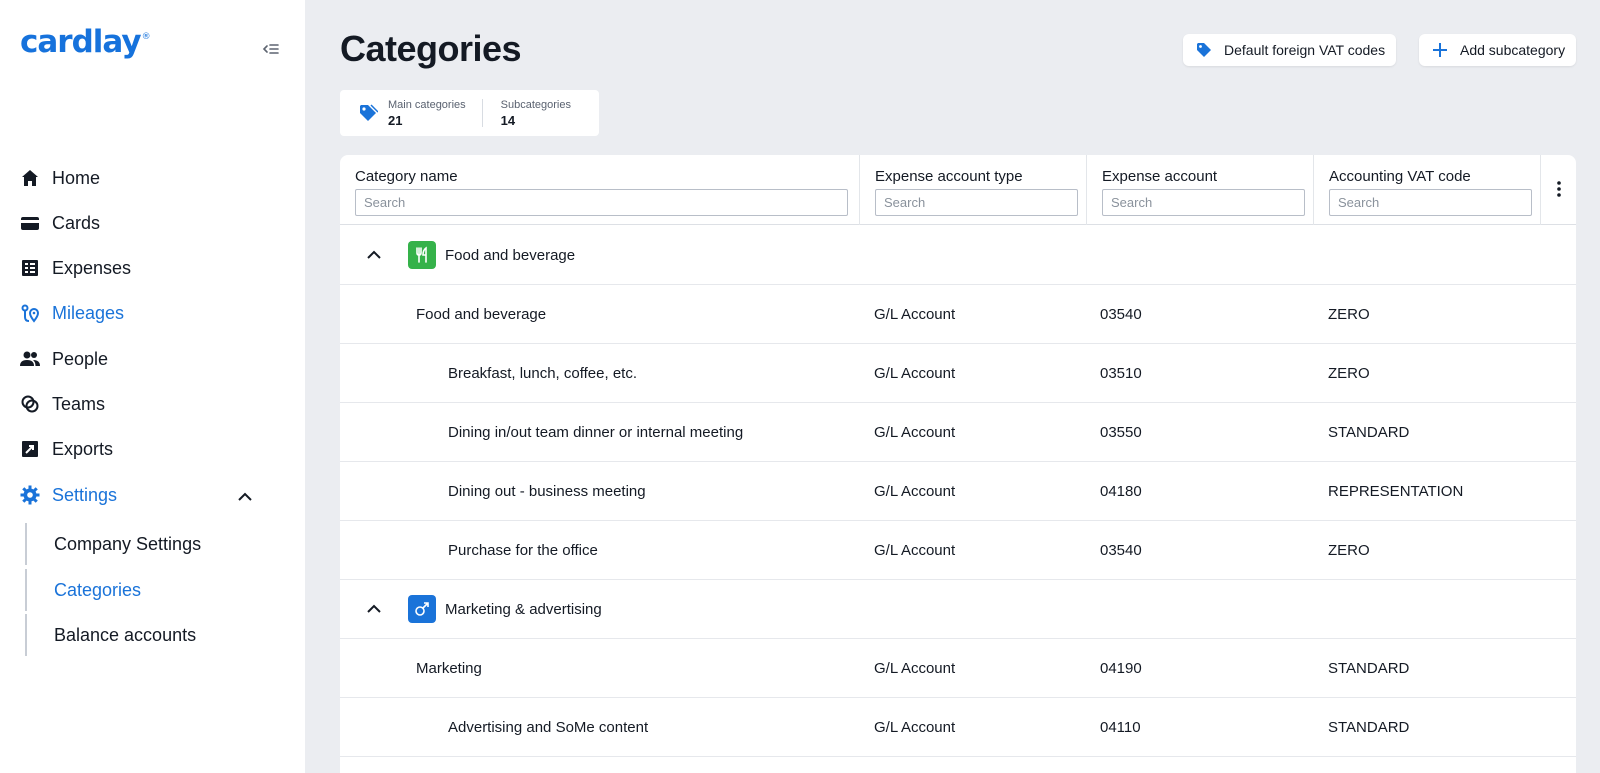 The width and height of the screenshot is (1600, 773). I want to click on table-row: Marketing G/L Account 04190 STANDARD, so click(958, 668).